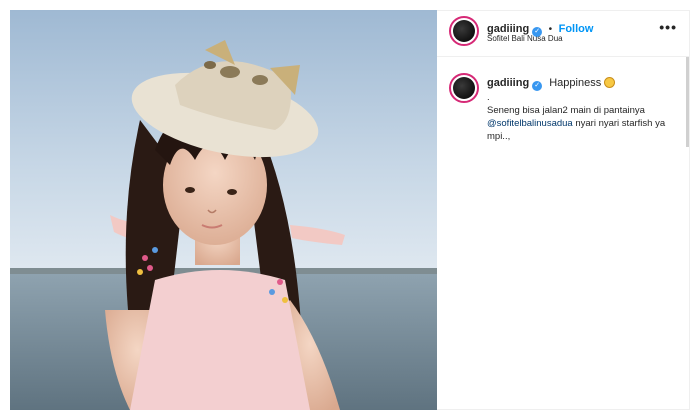 This screenshot has width=700, height=419. What do you see at coordinates (508, 83) in the screenshot?
I see `comment-username: gadiiing` at bounding box center [508, 83].